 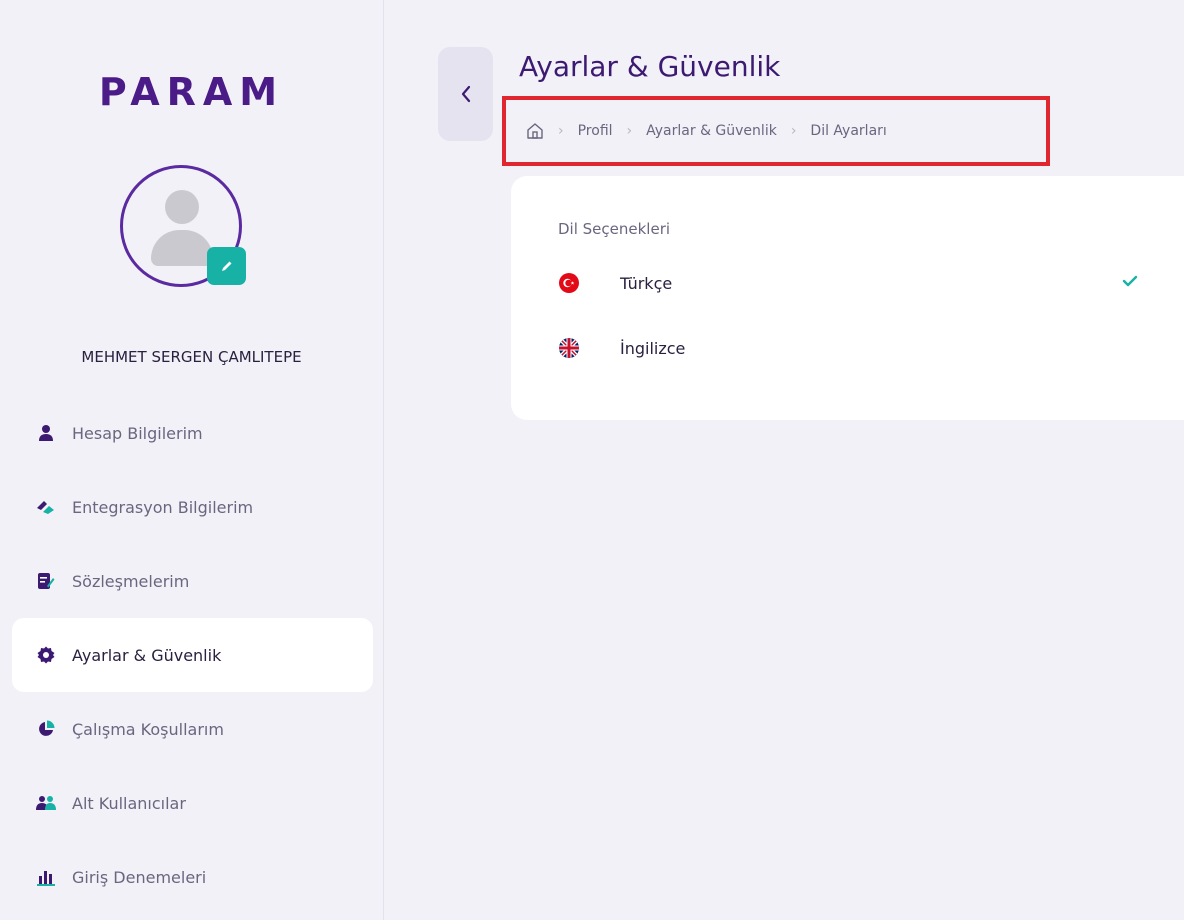 What do you see at coordinates (192, 803) in the screenshot?
I see `sidebar-item-alt-kullanicilar: Alt Kullanıcılar` at bounding box center [192, 803].